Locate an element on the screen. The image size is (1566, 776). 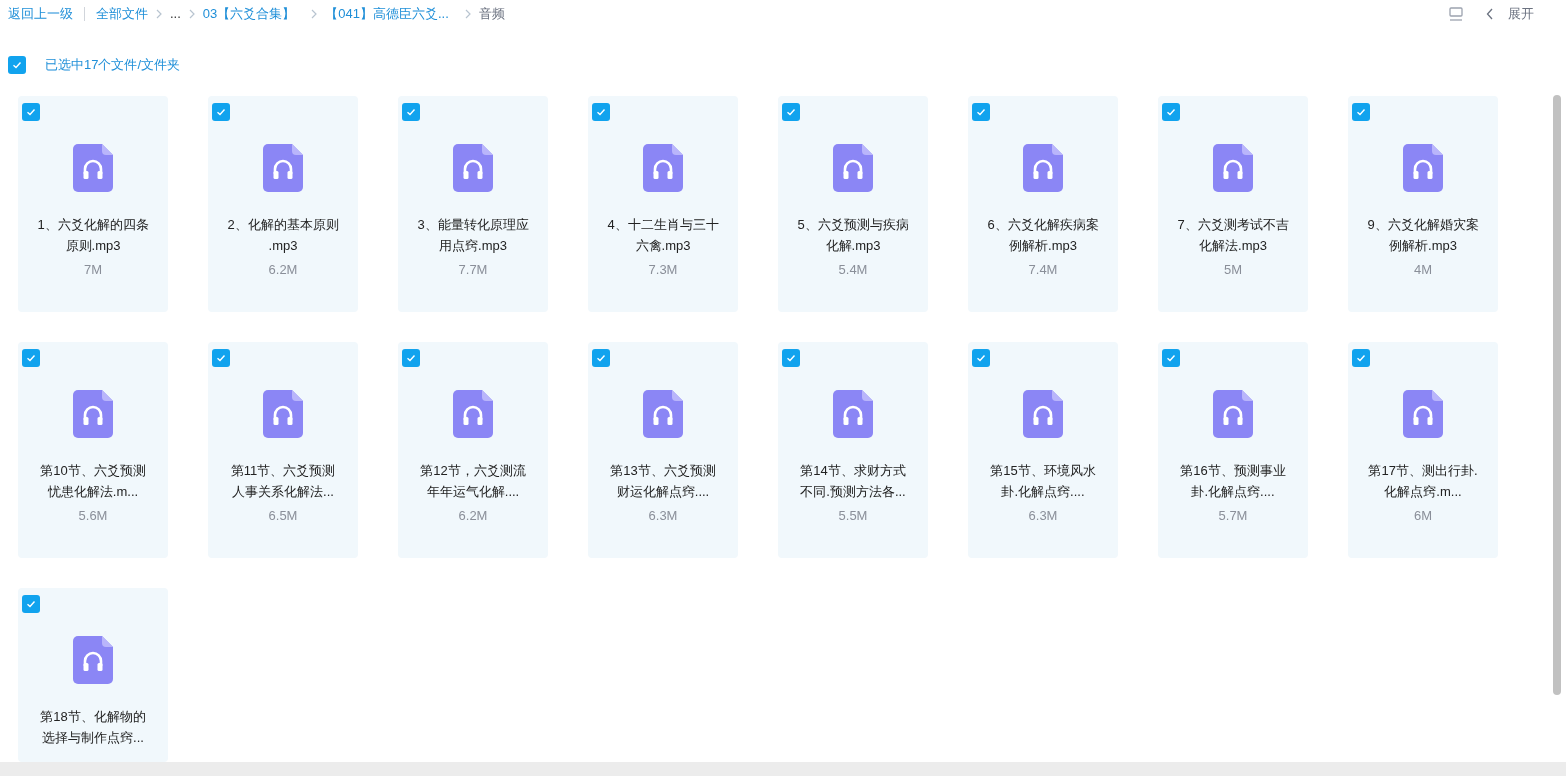
selection-count: 已选中17个文件/文件夹 is located at coordinates (113, 65).